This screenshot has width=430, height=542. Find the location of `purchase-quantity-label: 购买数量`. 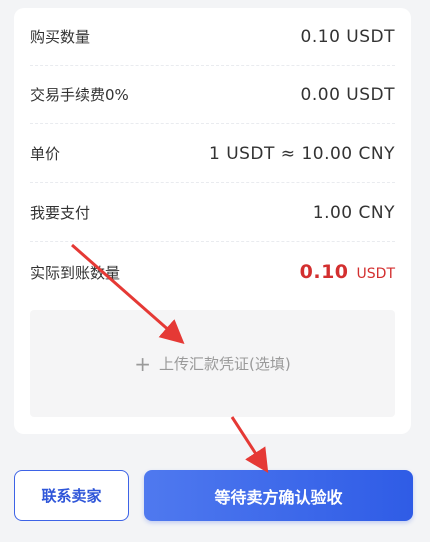

purchase-quantity-label: 购买数量 is located at coordinates (60, 37).